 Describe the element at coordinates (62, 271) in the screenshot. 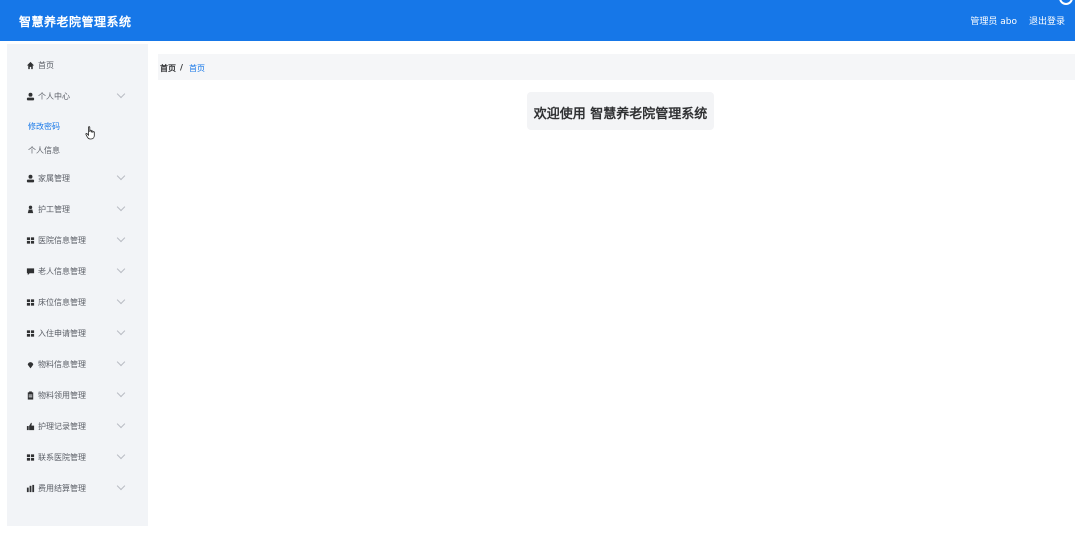

I see `sidebar-item-label: 老人信息管理` at that location.